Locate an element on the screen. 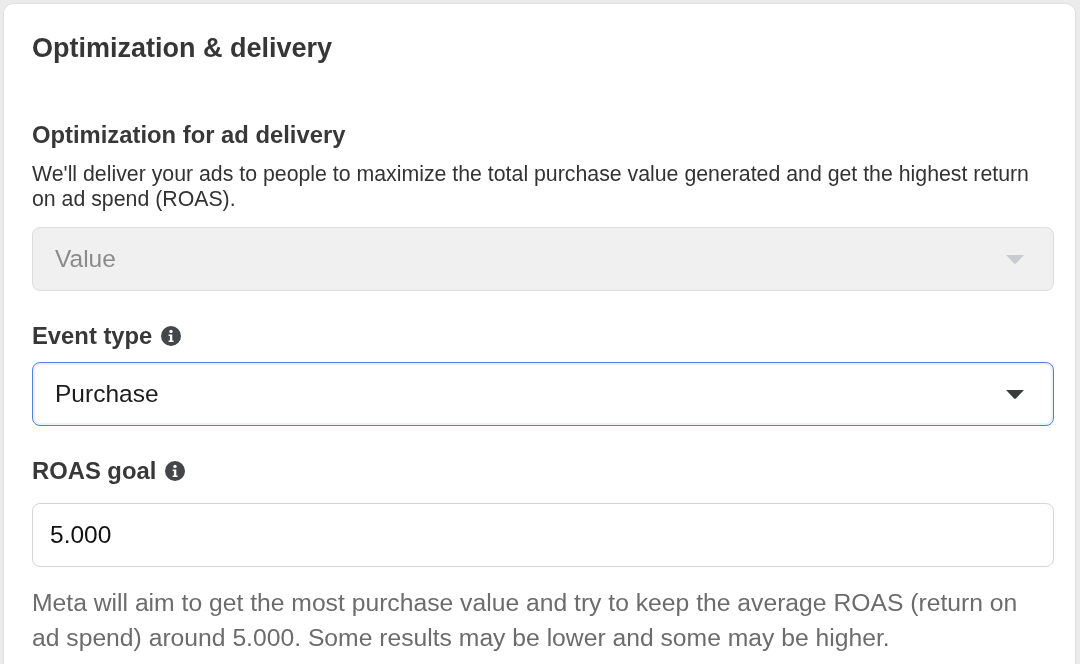  field-description: We'll deliver your ads to people to maximize the total purchase value generated and get the highest return on ad spend (ROAS). is located at coordinates (531, 187).